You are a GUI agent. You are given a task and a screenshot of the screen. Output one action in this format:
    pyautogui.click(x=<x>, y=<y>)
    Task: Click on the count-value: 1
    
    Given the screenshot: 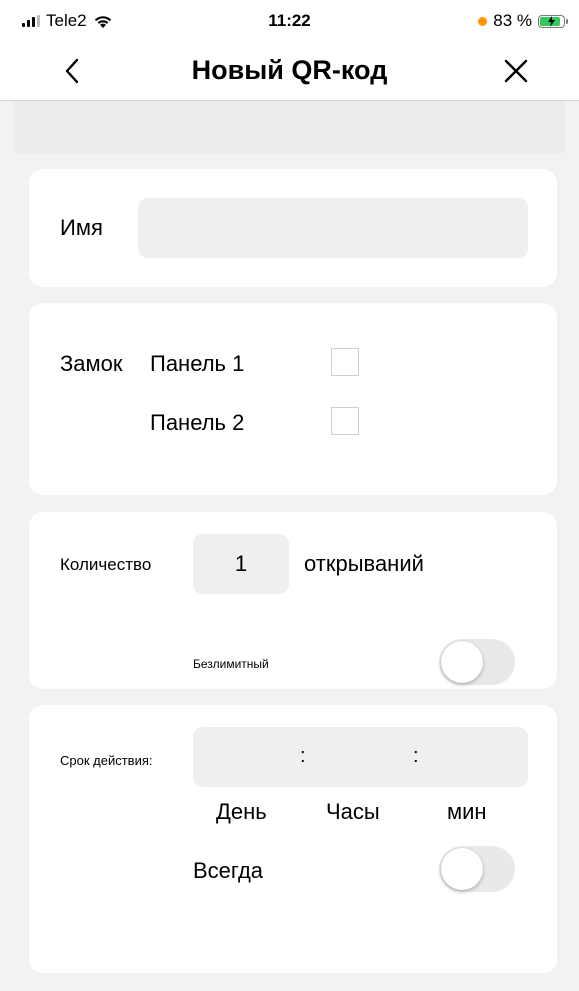 What is the action you would take?
    pyautogui.click(x=241, y=563)
    